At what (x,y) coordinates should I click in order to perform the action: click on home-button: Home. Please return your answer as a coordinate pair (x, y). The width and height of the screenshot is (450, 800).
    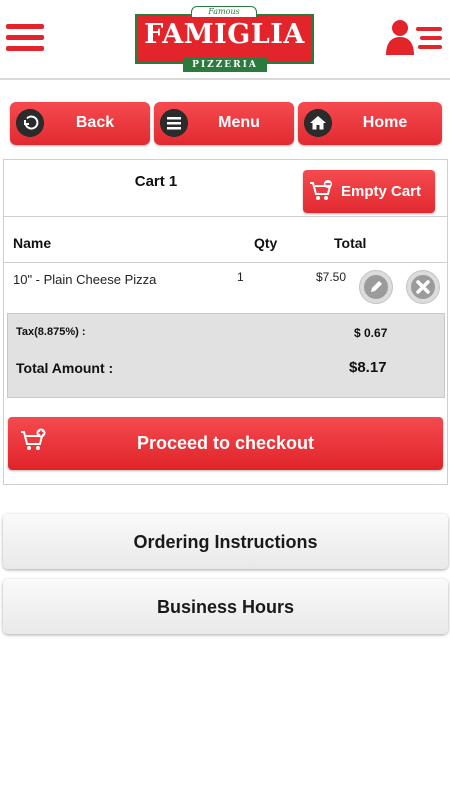
    Looking at the image, I should click on (370, 123).